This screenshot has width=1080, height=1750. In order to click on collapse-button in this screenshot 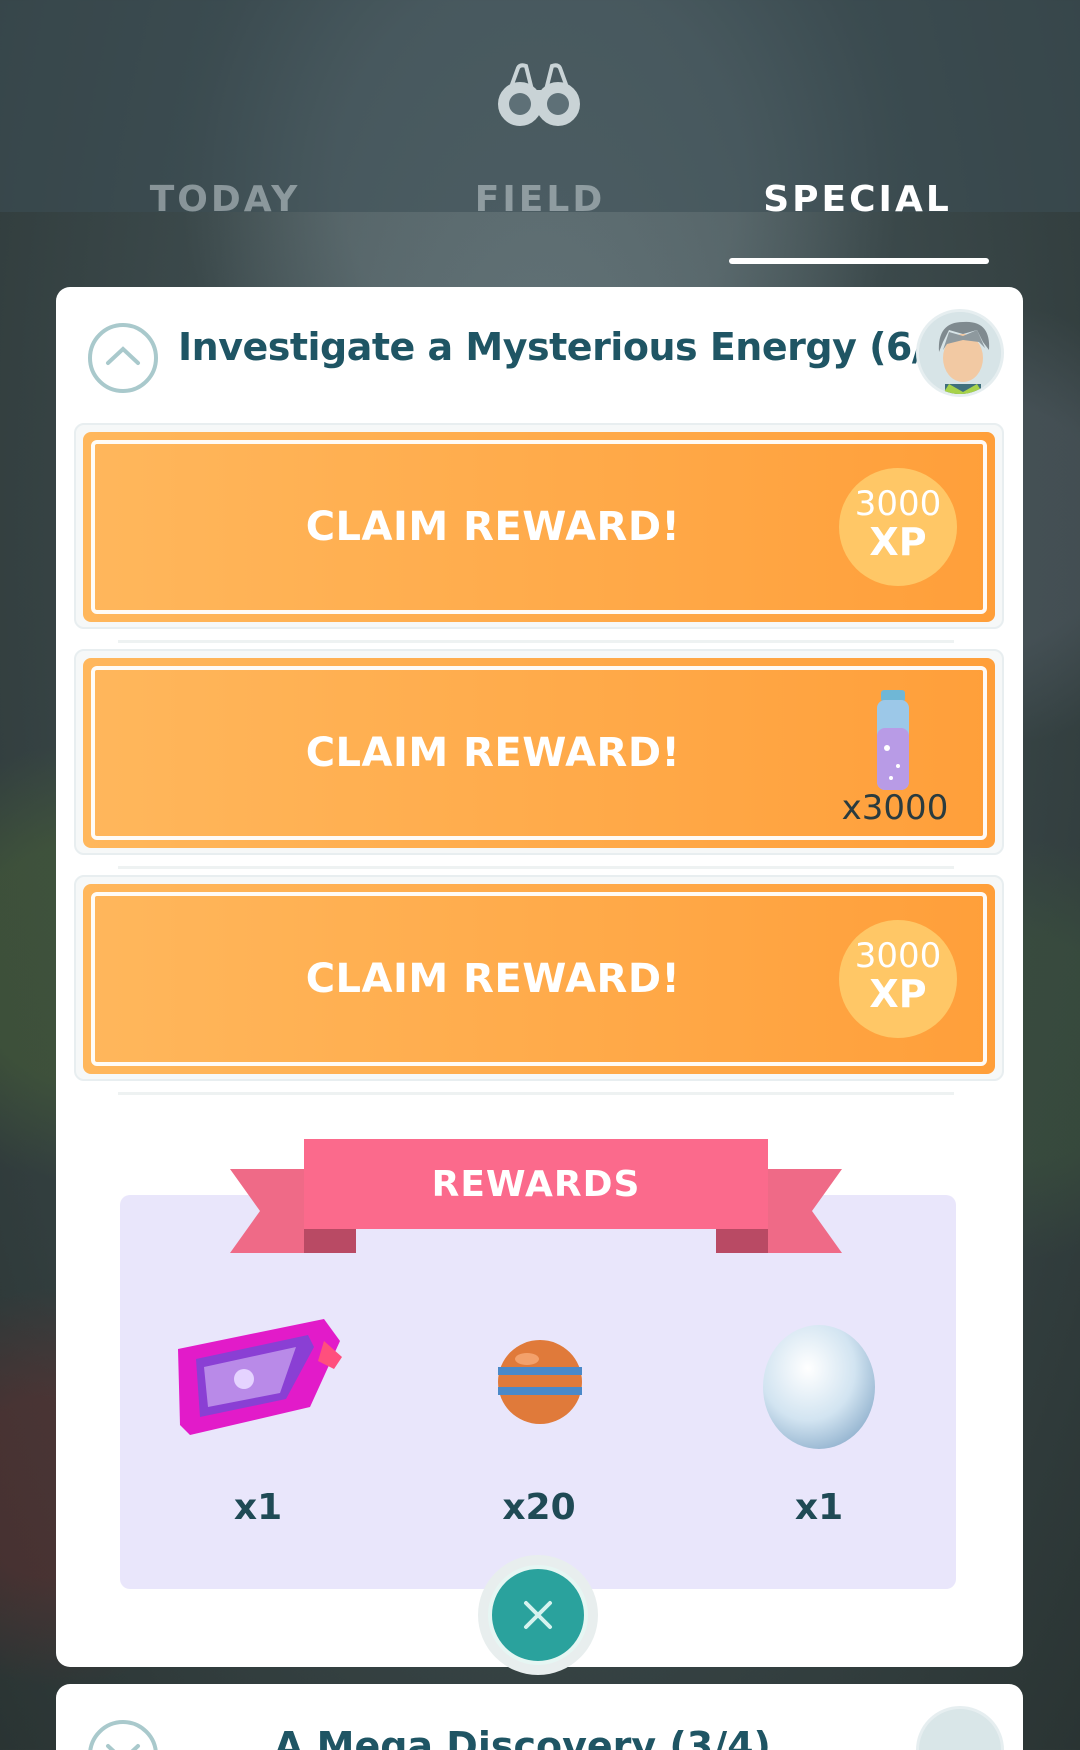, I will do `click(123, 358)`.